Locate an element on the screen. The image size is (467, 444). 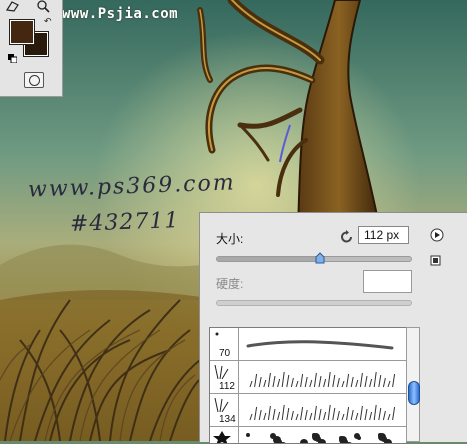
handwritten-hex-text: #432711 is located at coordinates (124, 222).